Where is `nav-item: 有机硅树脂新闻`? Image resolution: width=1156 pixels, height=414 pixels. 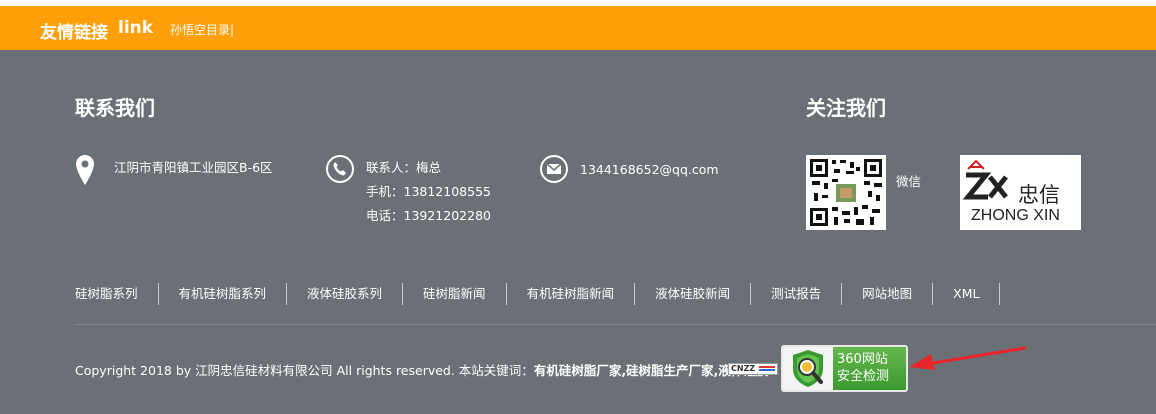 nav-item: 有机硅树脂新闻 is located at coordinates (571, 294).